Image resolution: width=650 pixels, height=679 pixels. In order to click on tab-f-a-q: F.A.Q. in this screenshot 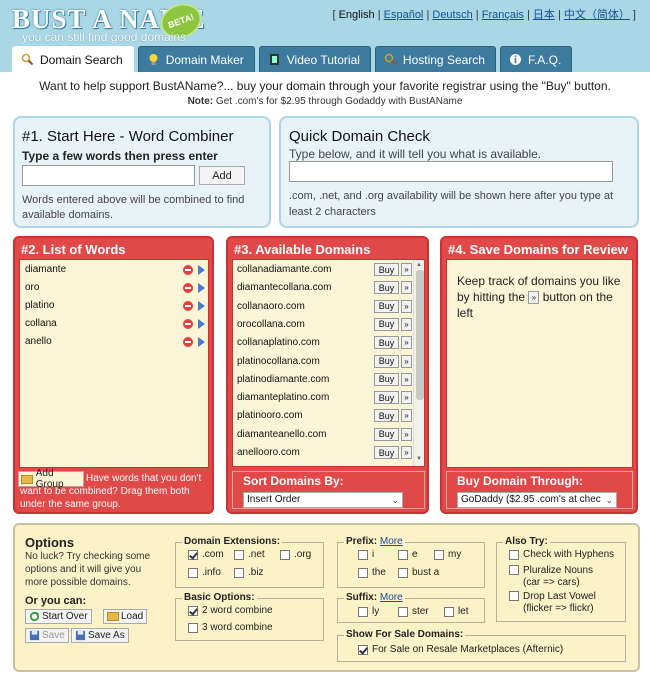, I will do `click(536, 59)`.